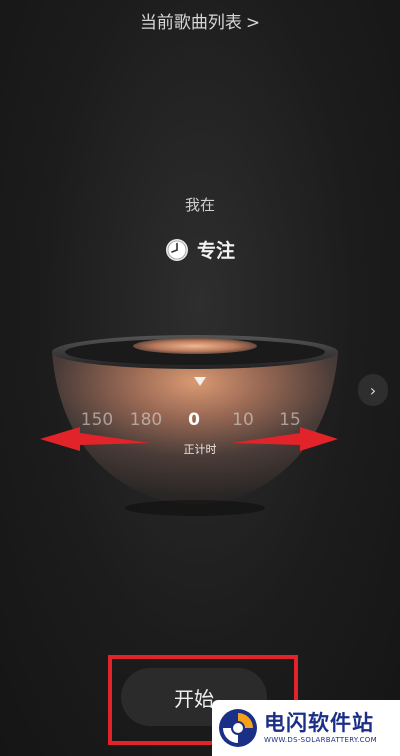  Describe the element at coordinates (319, 723) in the screenshot. I see `watermark-title: 电闪软件站` at that location.